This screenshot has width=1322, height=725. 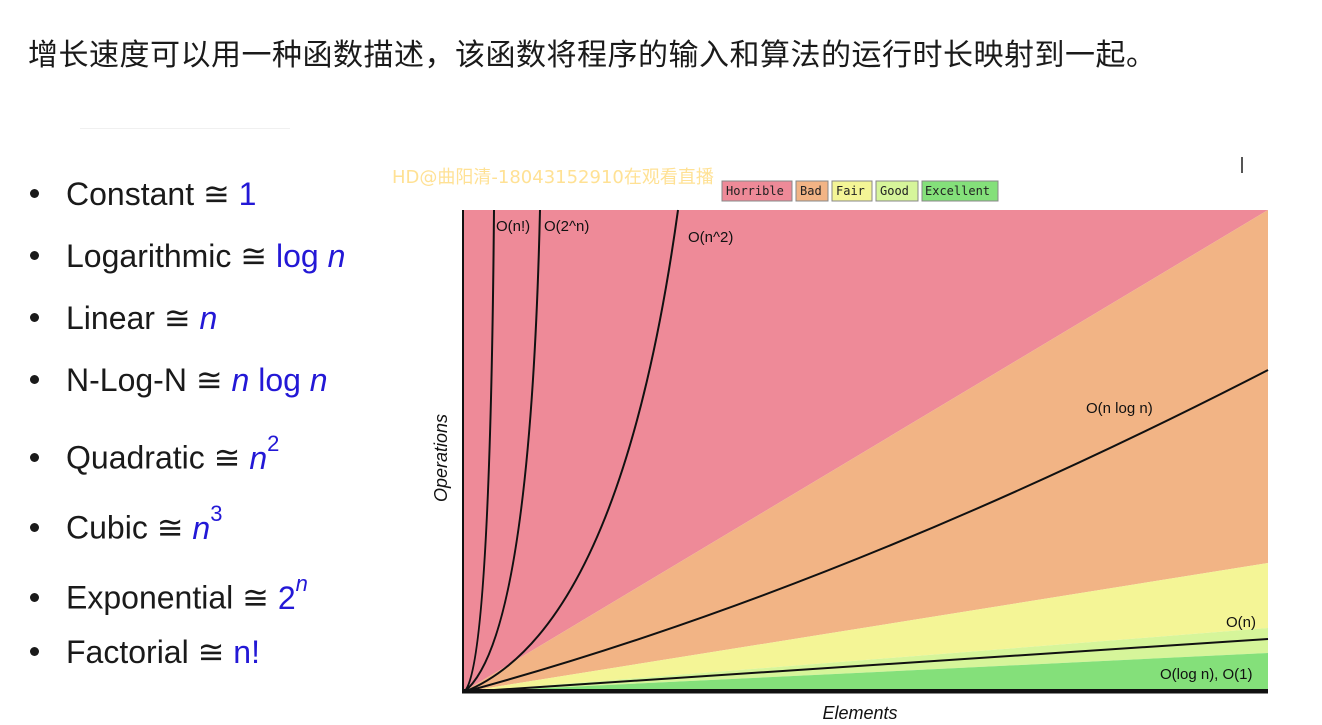 What do you see at coordinates (292, 593) in the screenshot?
I see `complexity-expression: 2n` at bounding box center [292, 593].